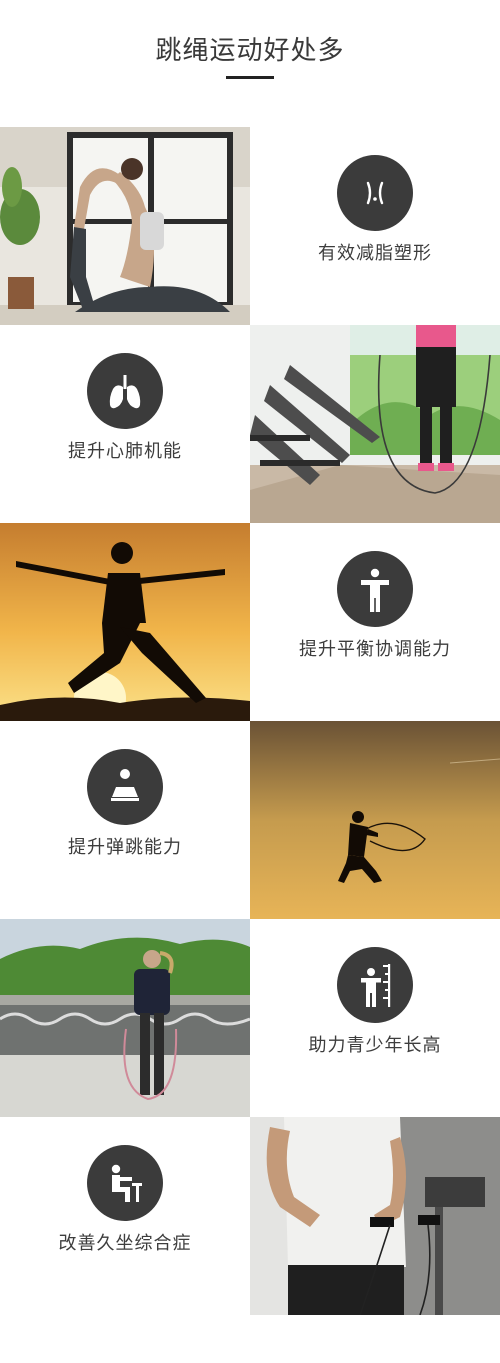 The image size is (500, 1363). What do you see at coordinates (375, 193) in the screenshot?
I see `body-curve-icon` at bounding box center [375, 193].